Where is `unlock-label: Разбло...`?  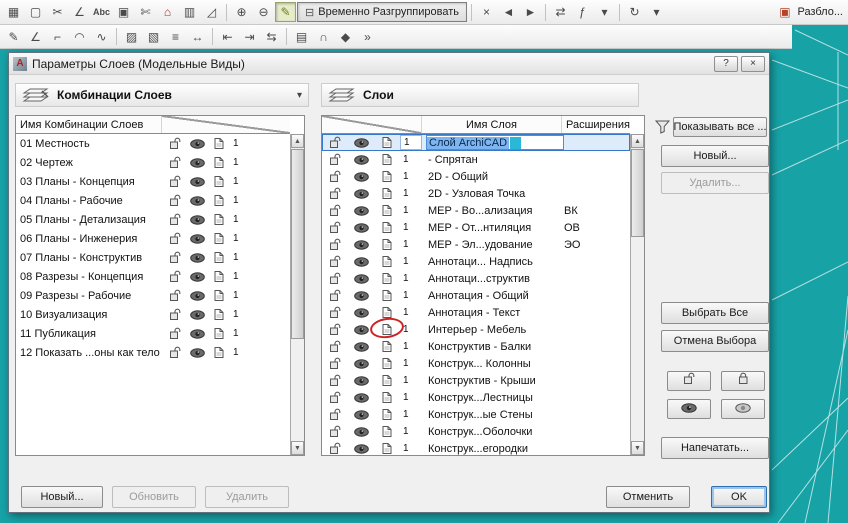 unlock-label: Разбло... is located at coordinates (820, 12).